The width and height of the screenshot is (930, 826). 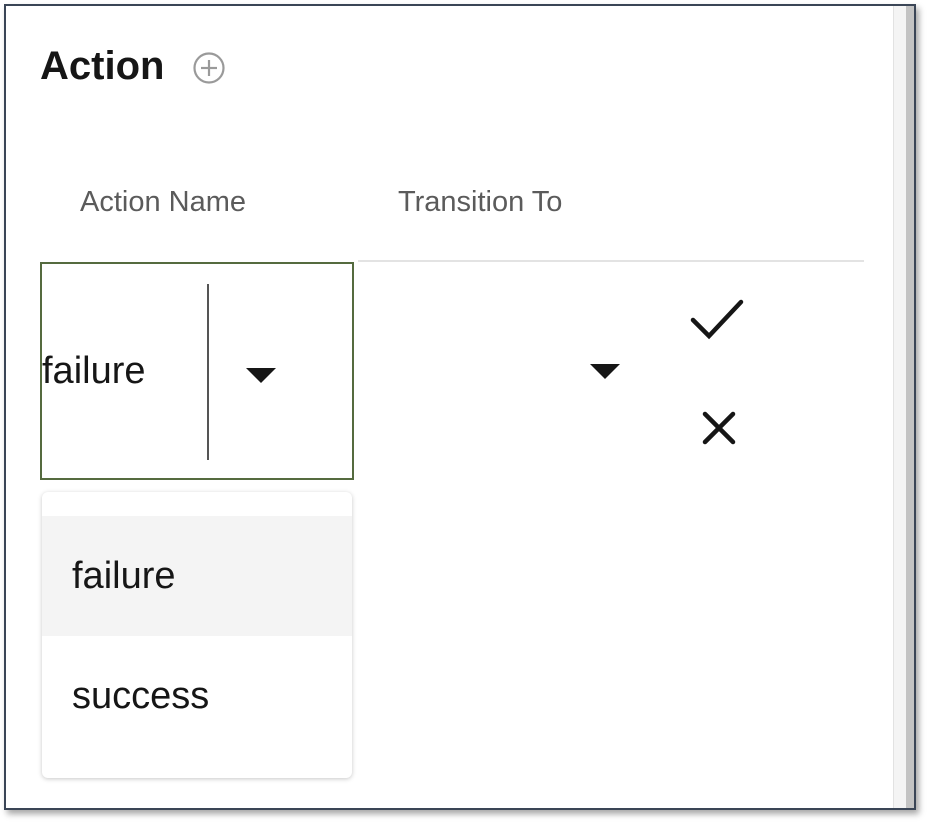 What do you see at coordinates (480, 202) in the screenshot?
I see `column-header-transition-to: Transition To` at bounding box center [480, 202].